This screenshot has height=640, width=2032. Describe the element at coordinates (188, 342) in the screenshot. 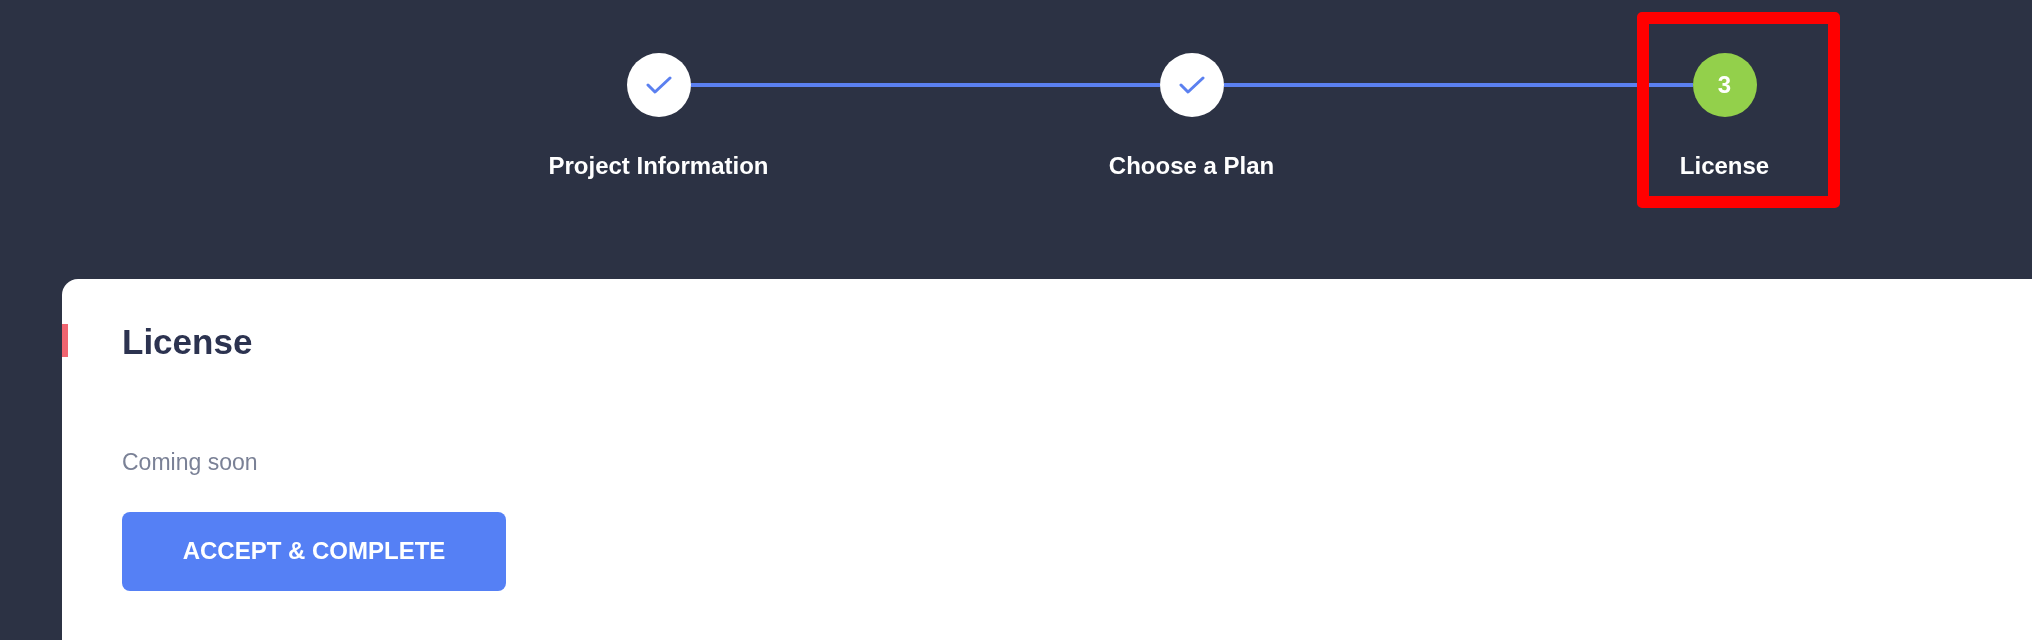

I see `section-title: License` at that location.